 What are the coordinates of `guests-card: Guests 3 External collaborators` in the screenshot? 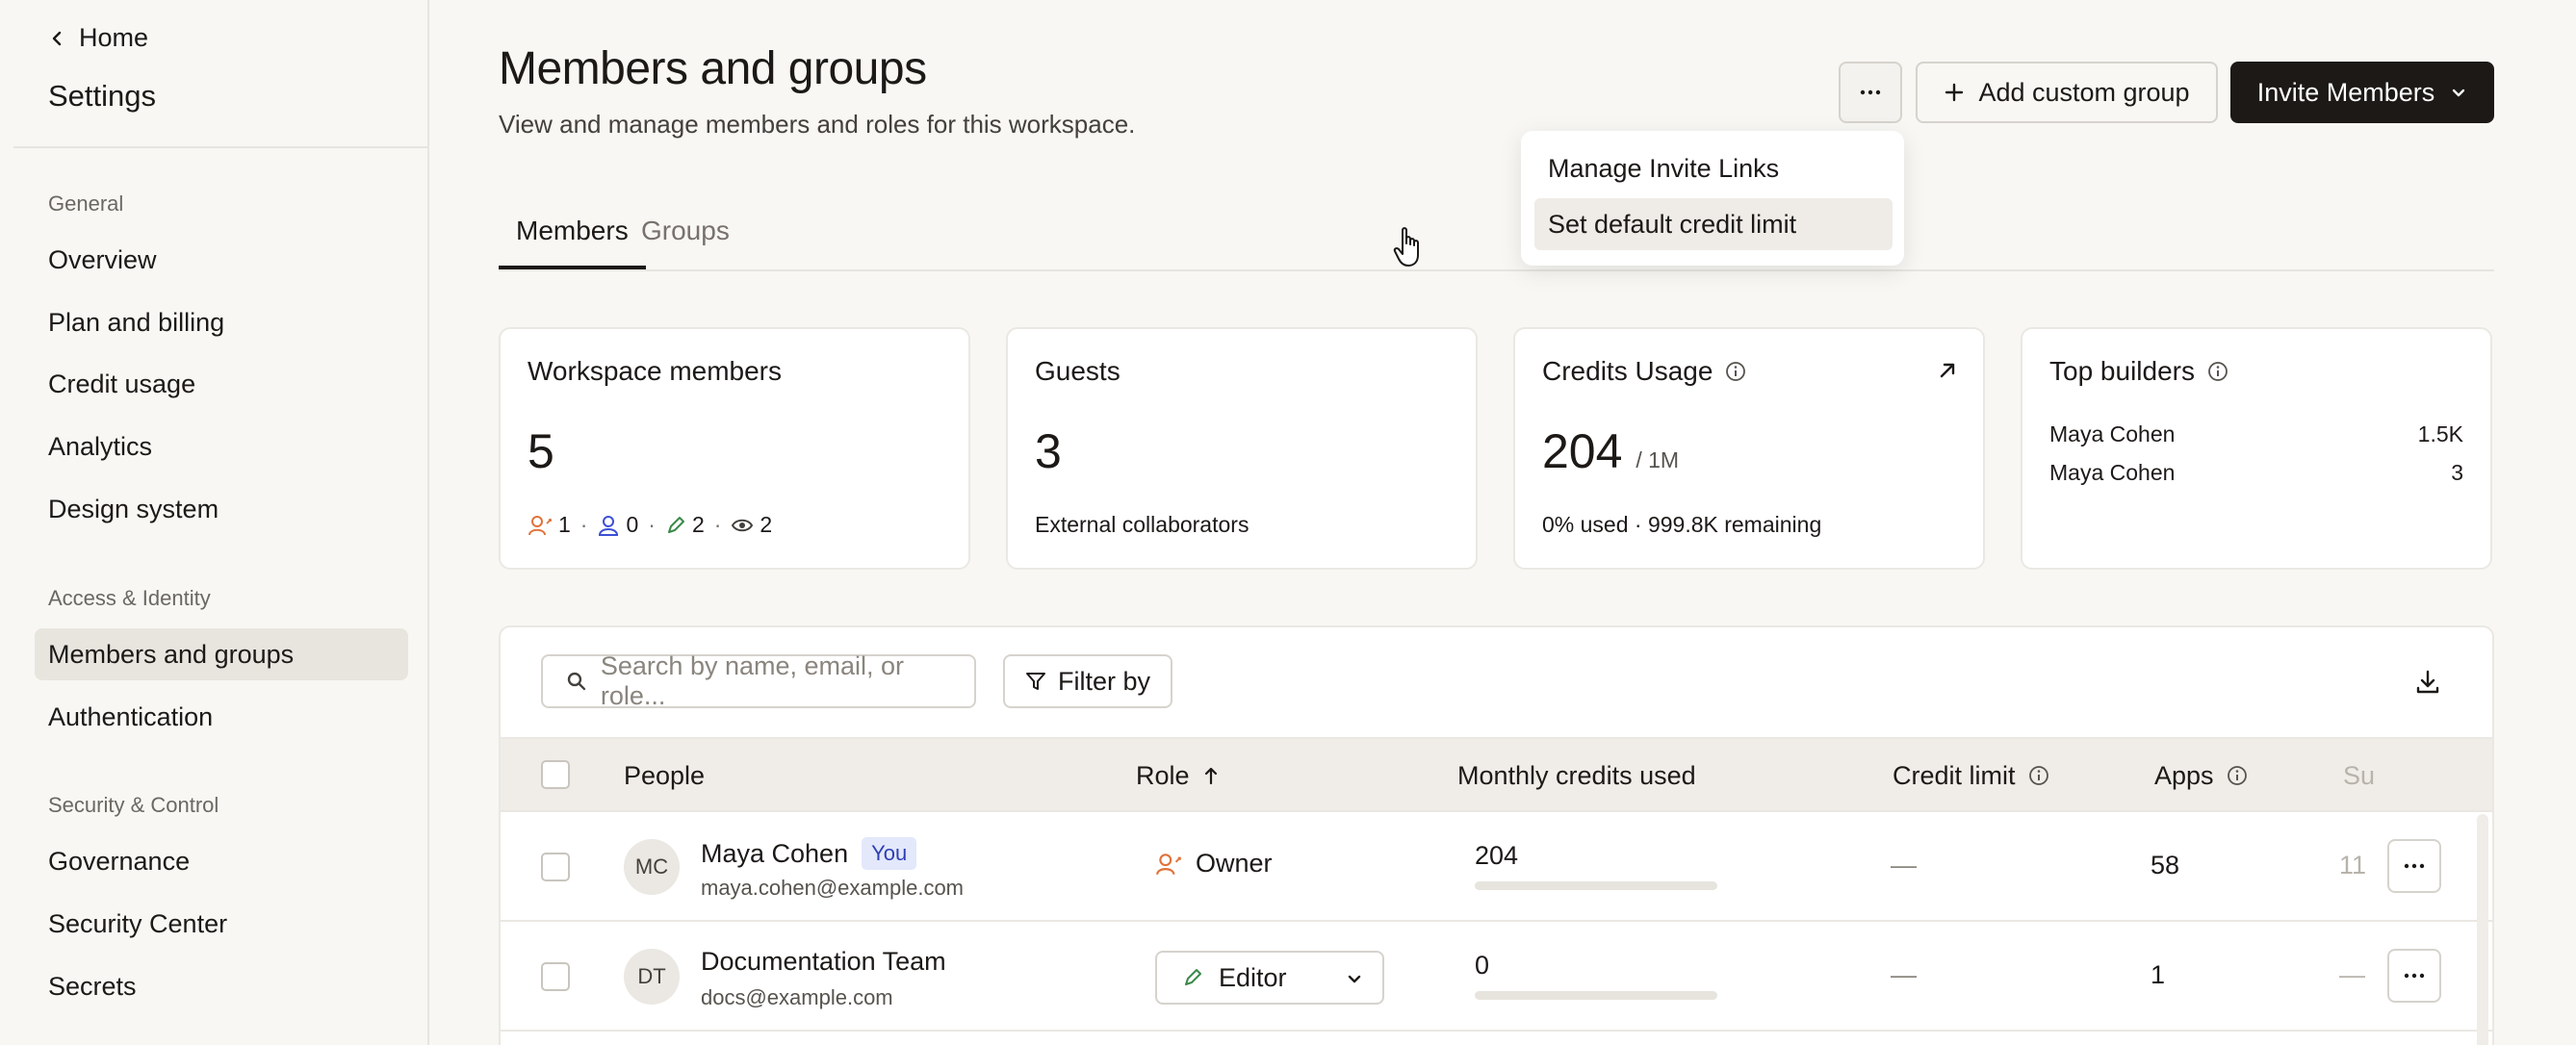 It's located at (1242, 448).